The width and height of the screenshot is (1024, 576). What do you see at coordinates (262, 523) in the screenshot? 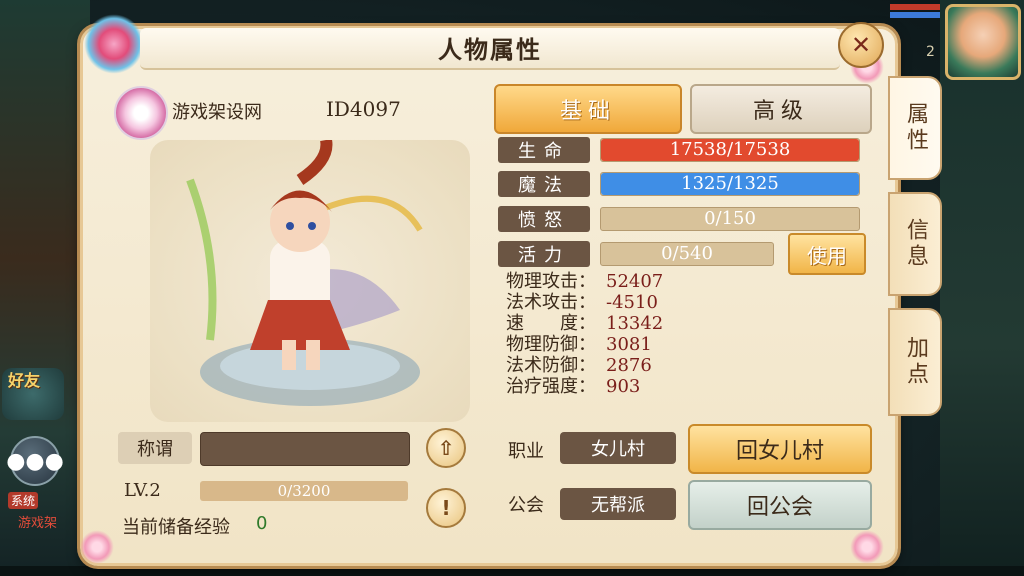
I see `reserve-exp-value: 0` at bounding box center [262, 523].